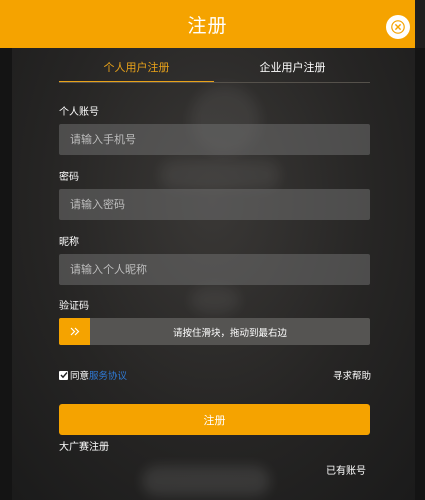 Image resolution: width=425 pixels, height=500 pixels. Describe the element at coordinates (6, 274) in the screenshot. I see `overlay-edge-left` at that location.